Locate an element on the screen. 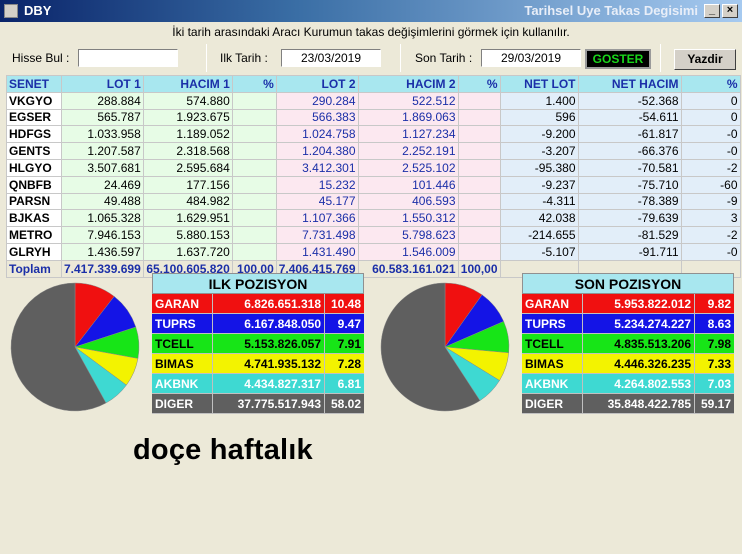  table-cell: 288.884 is located at coordinates (102, 100).